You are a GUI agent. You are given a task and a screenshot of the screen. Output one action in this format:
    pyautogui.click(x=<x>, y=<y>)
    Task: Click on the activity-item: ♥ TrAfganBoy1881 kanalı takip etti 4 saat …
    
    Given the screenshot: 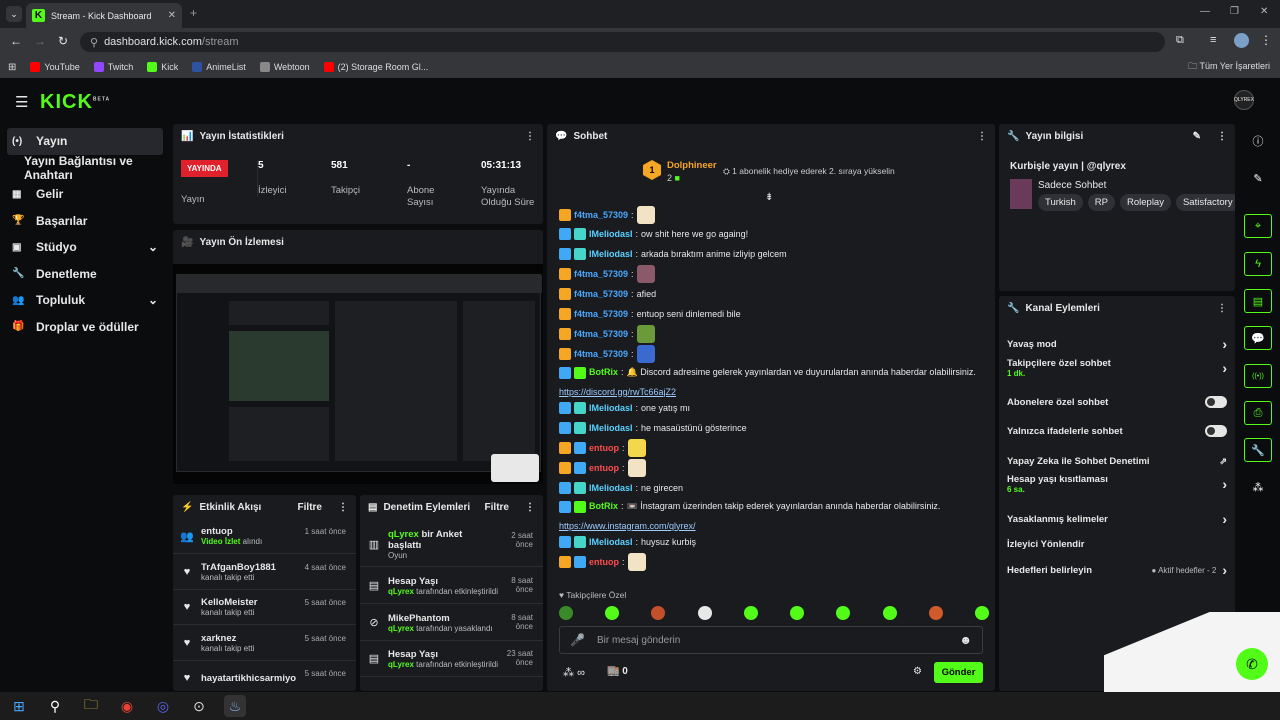 What is the action you would take?
    pyautogui.click(x=264, y=572)
    